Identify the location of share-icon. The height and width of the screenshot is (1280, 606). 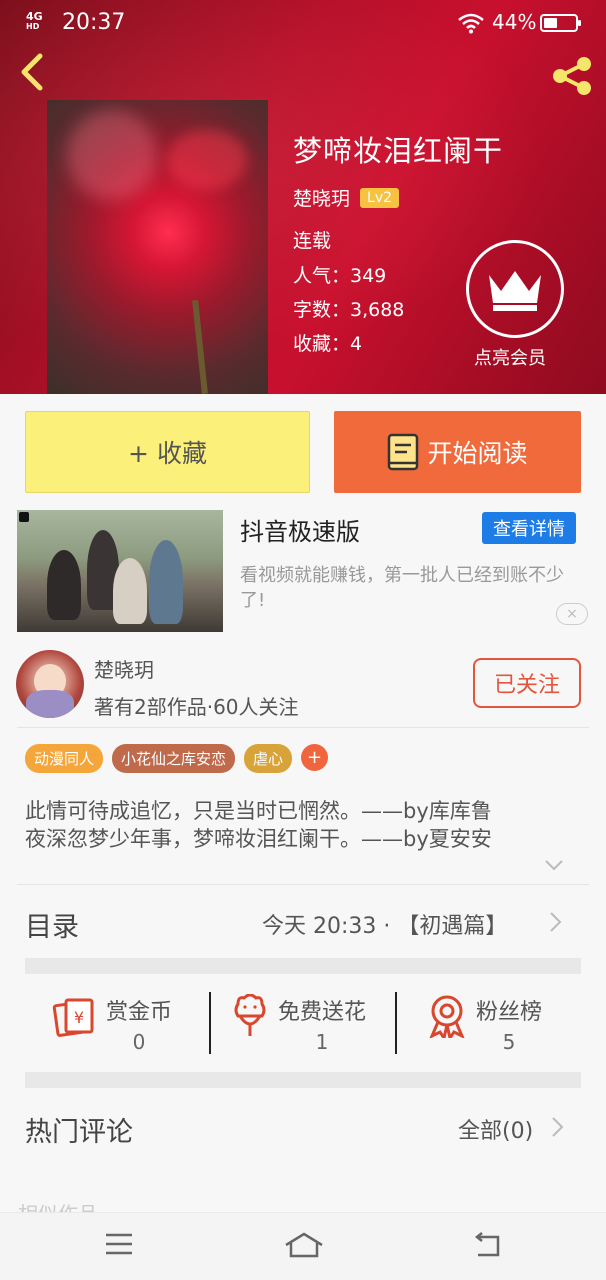
(572, 76).